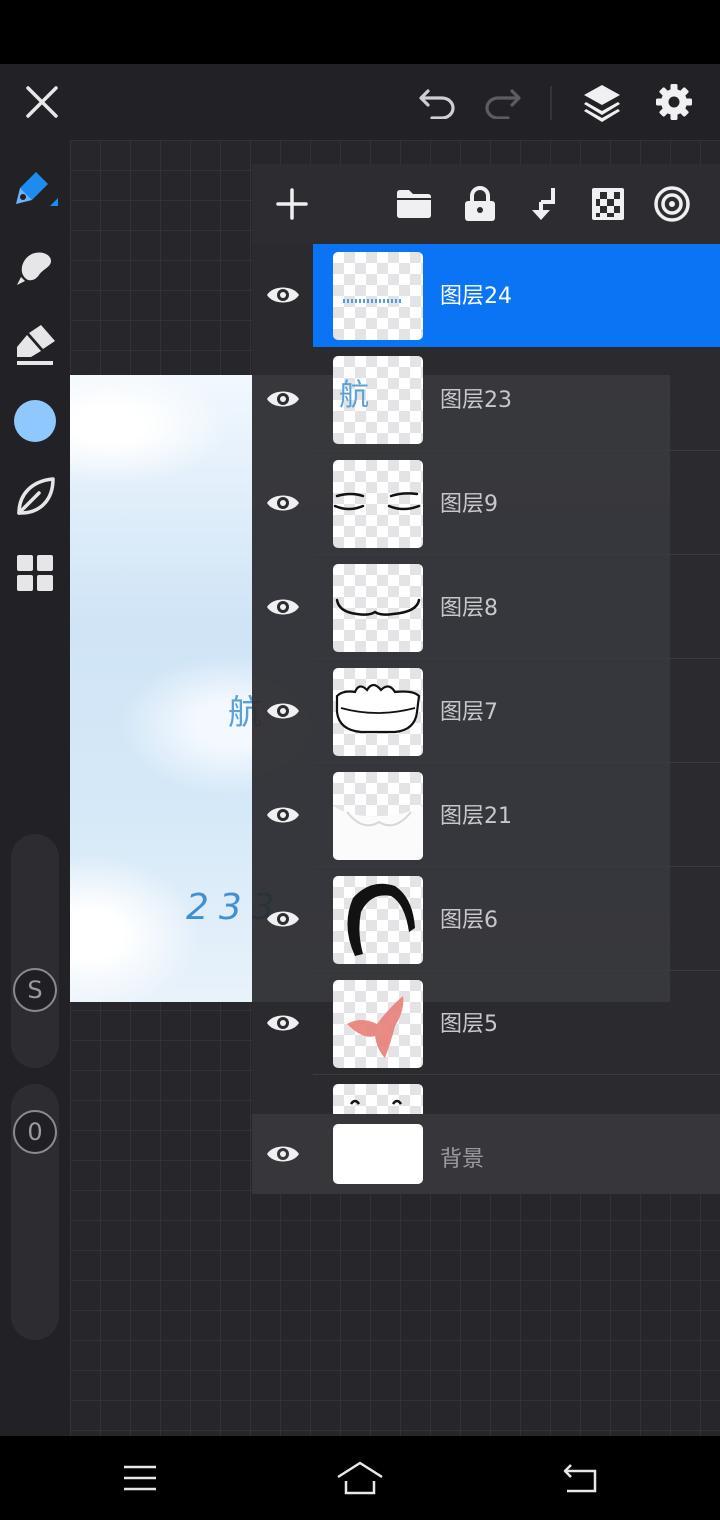  I want to click on status-bar, so click(360, 32).